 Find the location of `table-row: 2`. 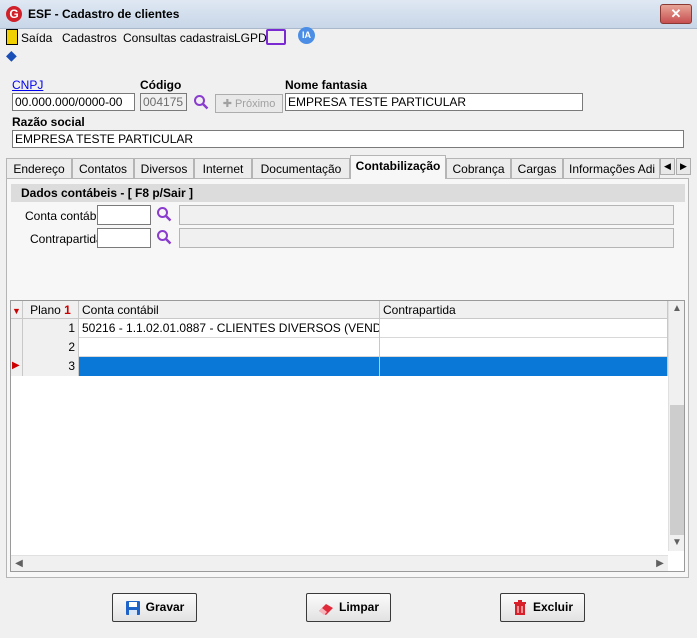

table-row: 2 is located at coordinates (339, 347).